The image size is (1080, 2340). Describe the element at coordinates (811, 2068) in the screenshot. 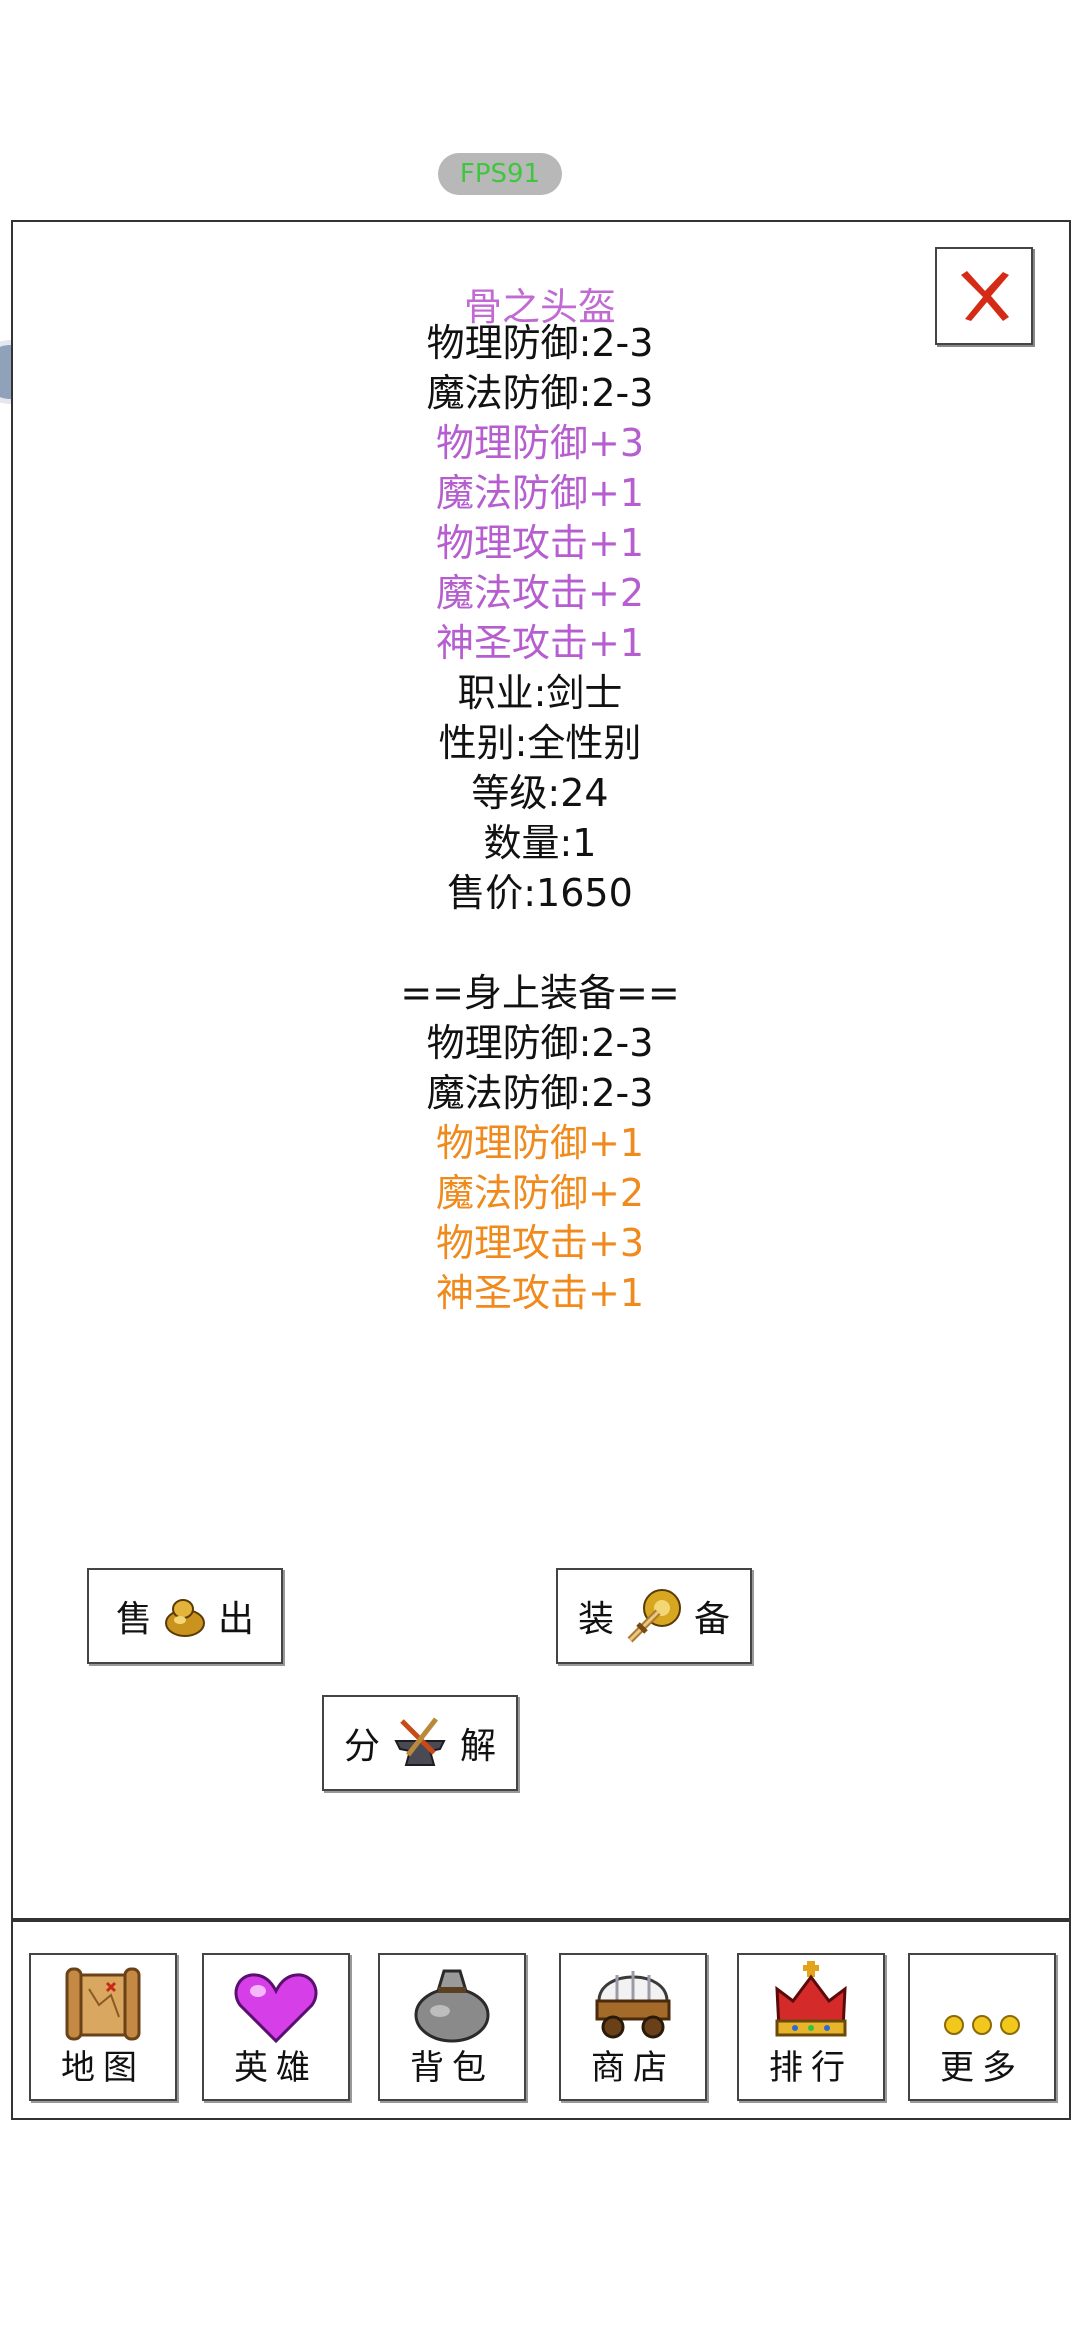

I see `nav-label: 排行` at that location.